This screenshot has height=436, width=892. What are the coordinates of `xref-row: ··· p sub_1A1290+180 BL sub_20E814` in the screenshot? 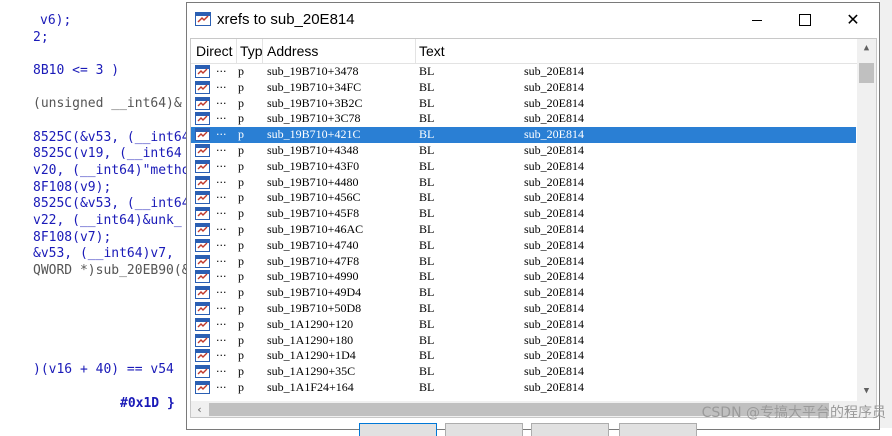 It's located at (523, 341).